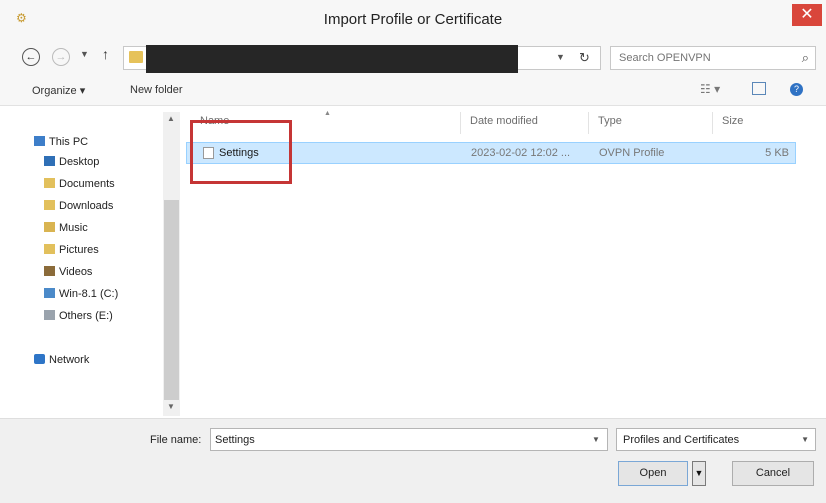  What do you see at coordinates (49, 227) in the screenshot?
I see `music-icon` at bounding box center [49, 227].